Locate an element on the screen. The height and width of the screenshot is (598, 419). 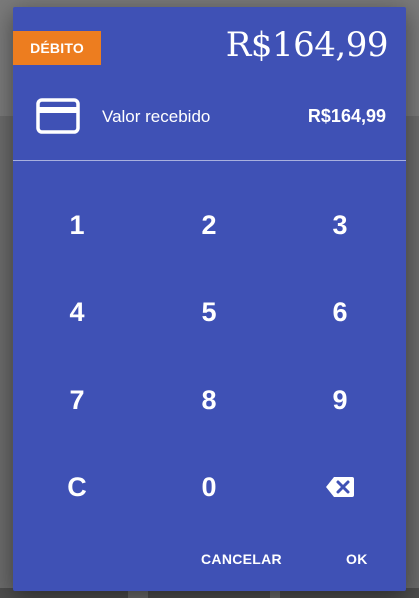
received-row: Valor recebido R$164,99 is located at coordinates (209, 117).